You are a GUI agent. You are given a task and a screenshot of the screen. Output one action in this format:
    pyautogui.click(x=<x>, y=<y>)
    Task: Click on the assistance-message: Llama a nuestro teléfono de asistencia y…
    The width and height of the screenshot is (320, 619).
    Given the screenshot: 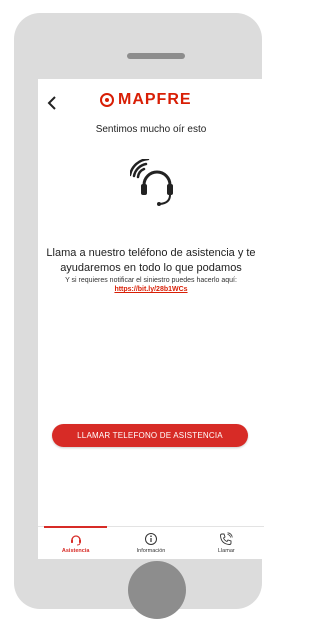 What is the action you would take?
    pyautogui.click(x=151, y=260)
    